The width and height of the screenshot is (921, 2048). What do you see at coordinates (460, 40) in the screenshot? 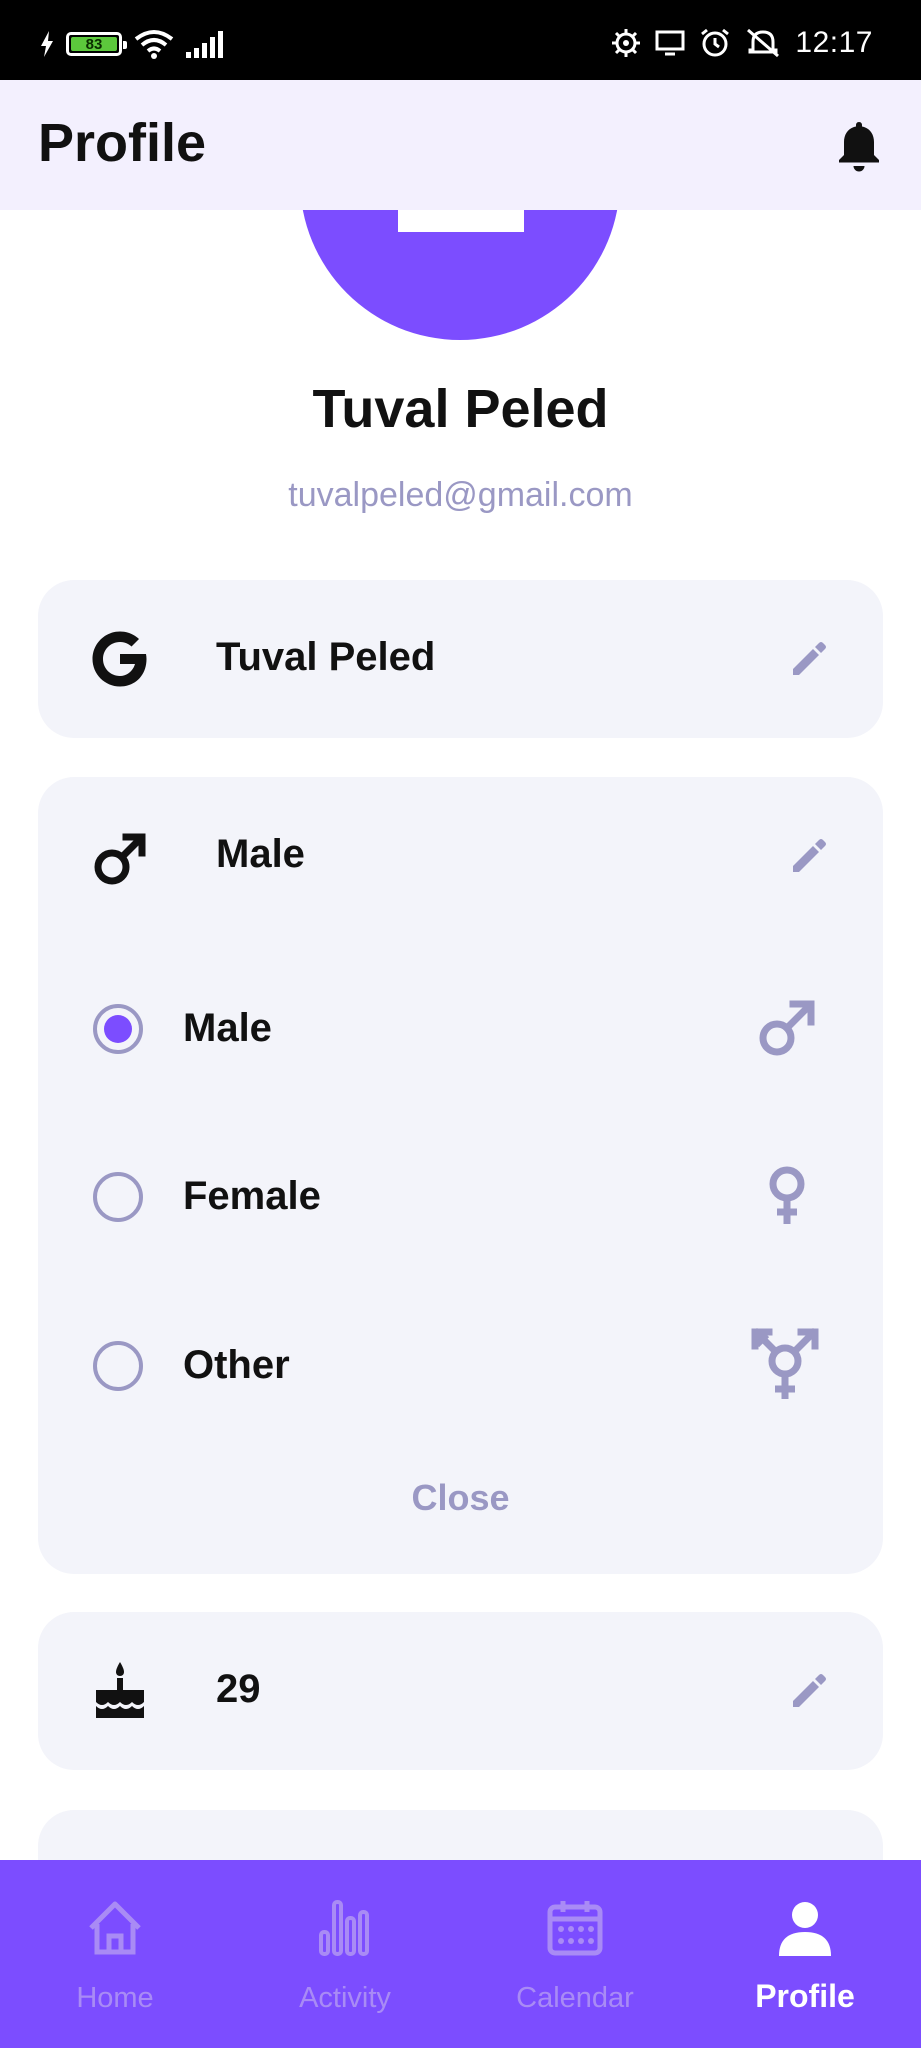
I see `status-bar: 83 12:17` at bounding box center [460, 40].